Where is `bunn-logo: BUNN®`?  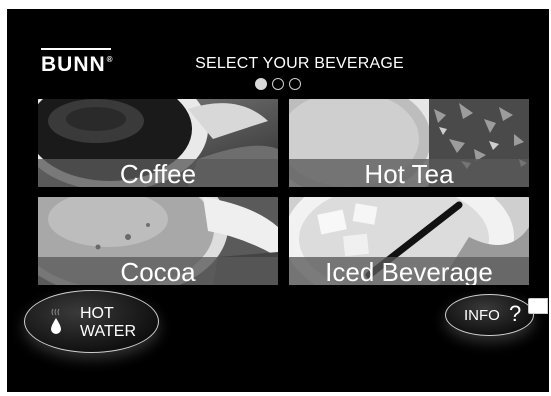 bunn-logo: BUNN® is located at coordinates (77, 62).